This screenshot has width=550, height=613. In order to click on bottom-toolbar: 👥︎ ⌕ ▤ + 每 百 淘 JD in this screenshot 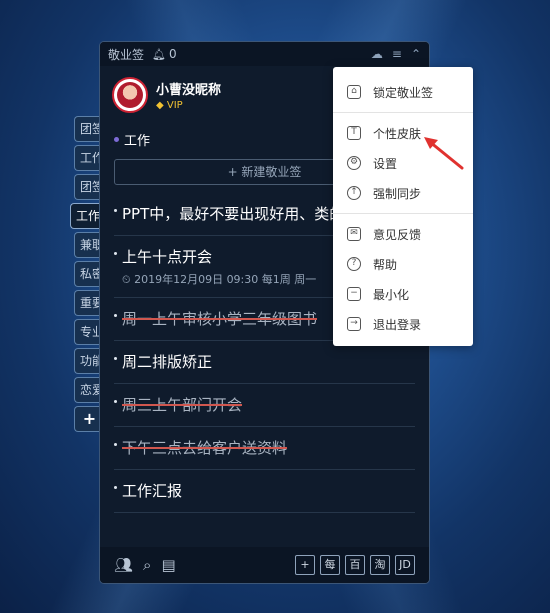, I will do `click(264, 565)`.